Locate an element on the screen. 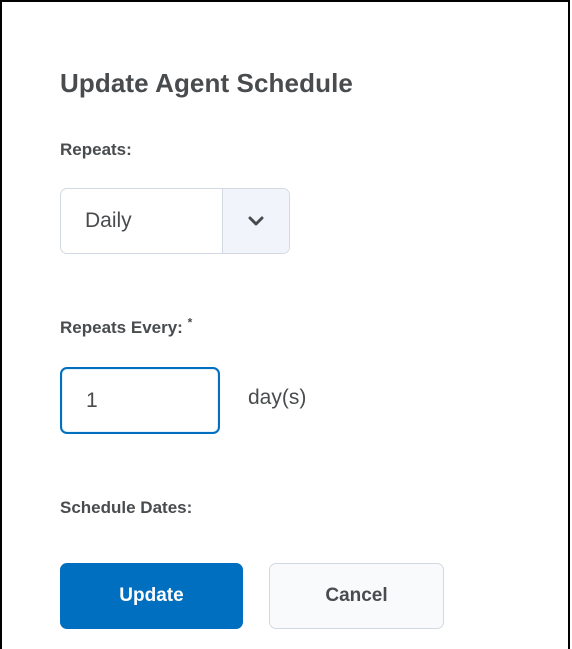 The image size is (572, 649). repeats-every-input is located at coordinates (140, 400).